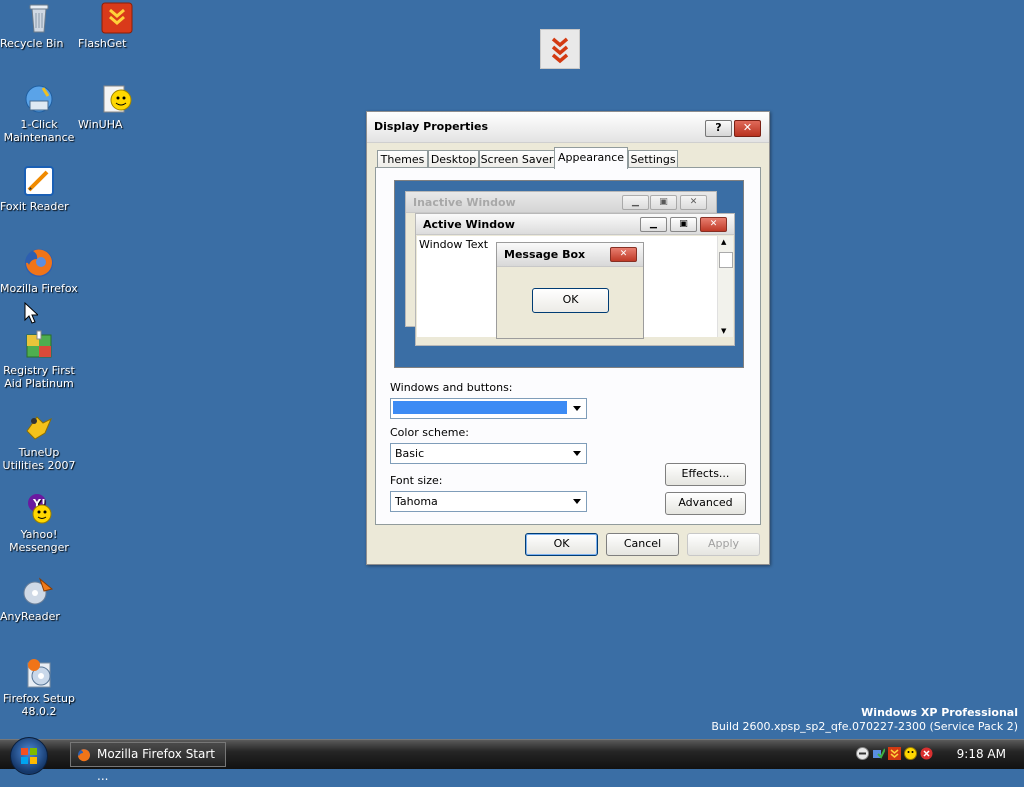 The image size is (1024, 787). I want to click on cancel-button: Cancel, so click(642, 544).